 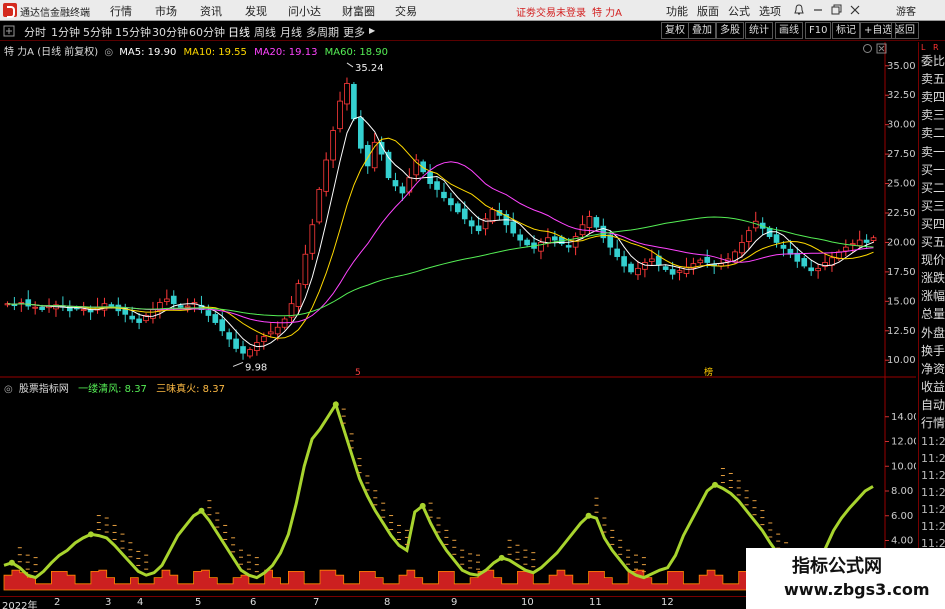 What do you see at coordinates (818, 10) in the screenshot?
I see `minimize-icon` at bounding box center [818, 10].